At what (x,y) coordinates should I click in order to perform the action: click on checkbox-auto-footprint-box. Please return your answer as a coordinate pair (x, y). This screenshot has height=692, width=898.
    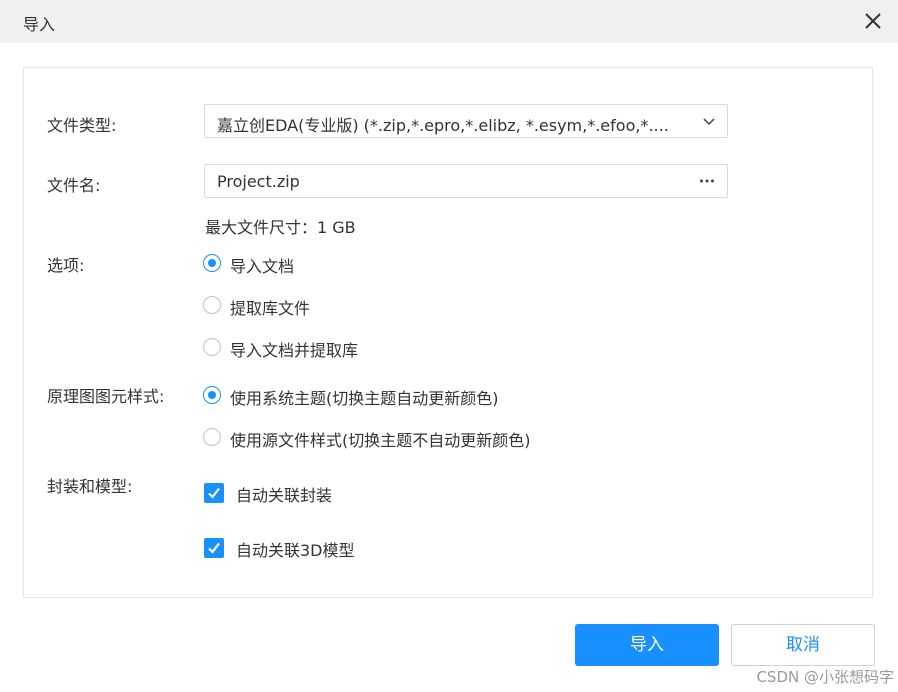
    Looking at the image, I should click on (214, 493).